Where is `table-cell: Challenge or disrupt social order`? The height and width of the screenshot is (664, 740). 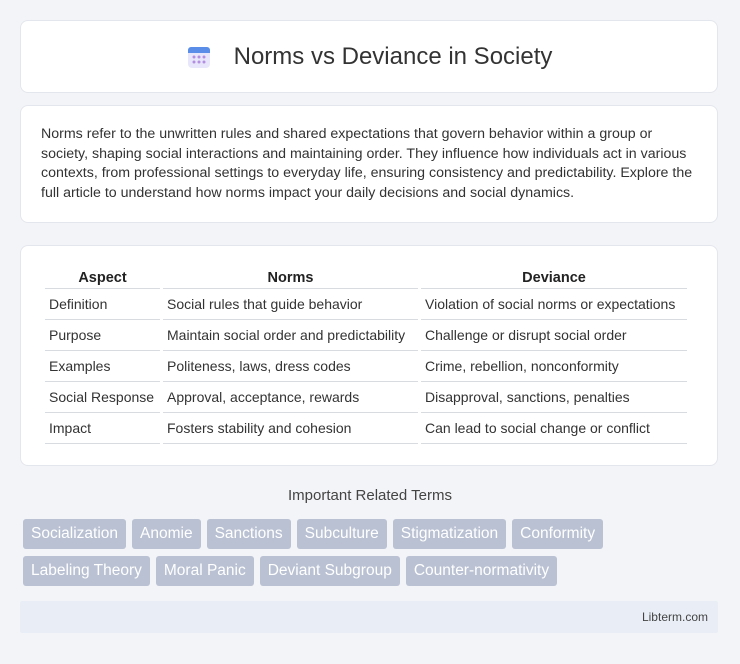 table-cell: Challenge or disrupt social order is located at coordinates (554, 335).